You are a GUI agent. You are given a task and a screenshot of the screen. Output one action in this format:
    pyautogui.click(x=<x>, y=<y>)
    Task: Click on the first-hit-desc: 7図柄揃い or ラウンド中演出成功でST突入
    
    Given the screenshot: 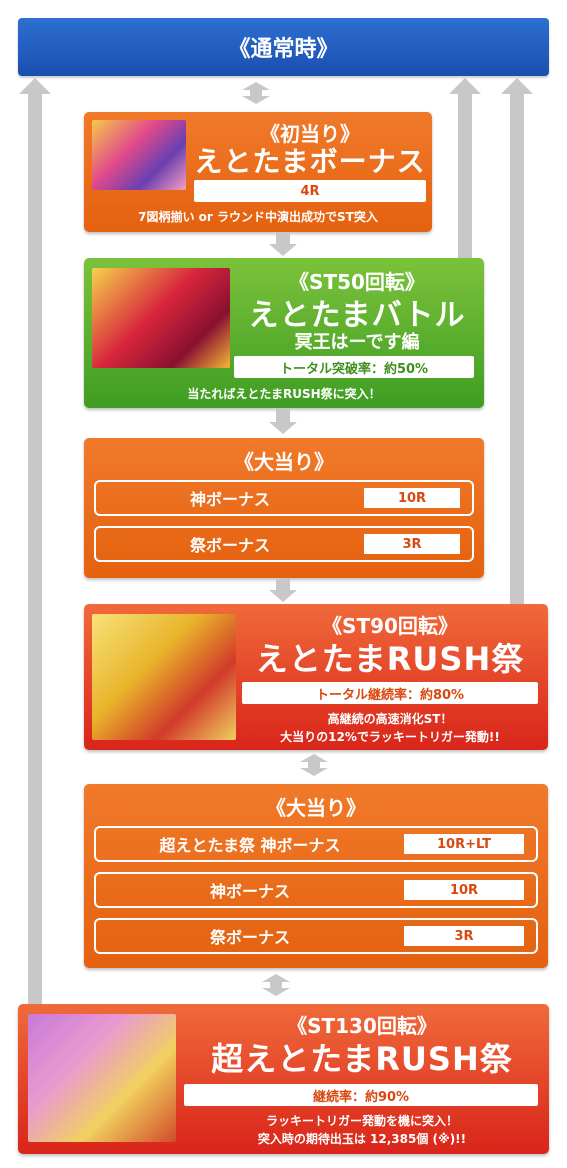 What is the action you would take?
    pyautogui.click(x=258, y=217)
    